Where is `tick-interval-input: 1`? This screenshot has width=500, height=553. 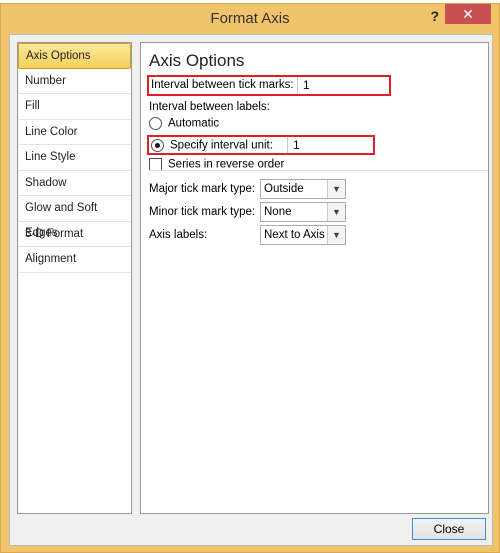
tick-interval-input: 1 is located at coordinates (343, 85).